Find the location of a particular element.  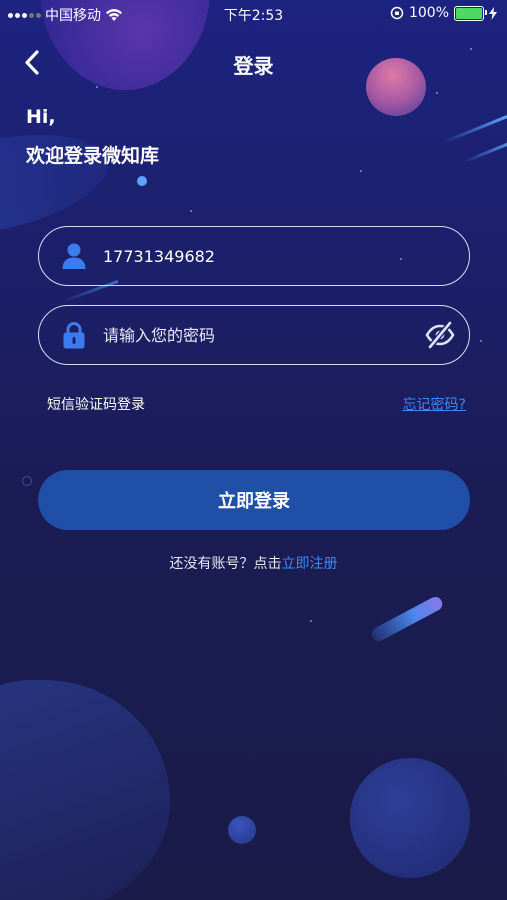

password-field is located at coordinates (254, 335).